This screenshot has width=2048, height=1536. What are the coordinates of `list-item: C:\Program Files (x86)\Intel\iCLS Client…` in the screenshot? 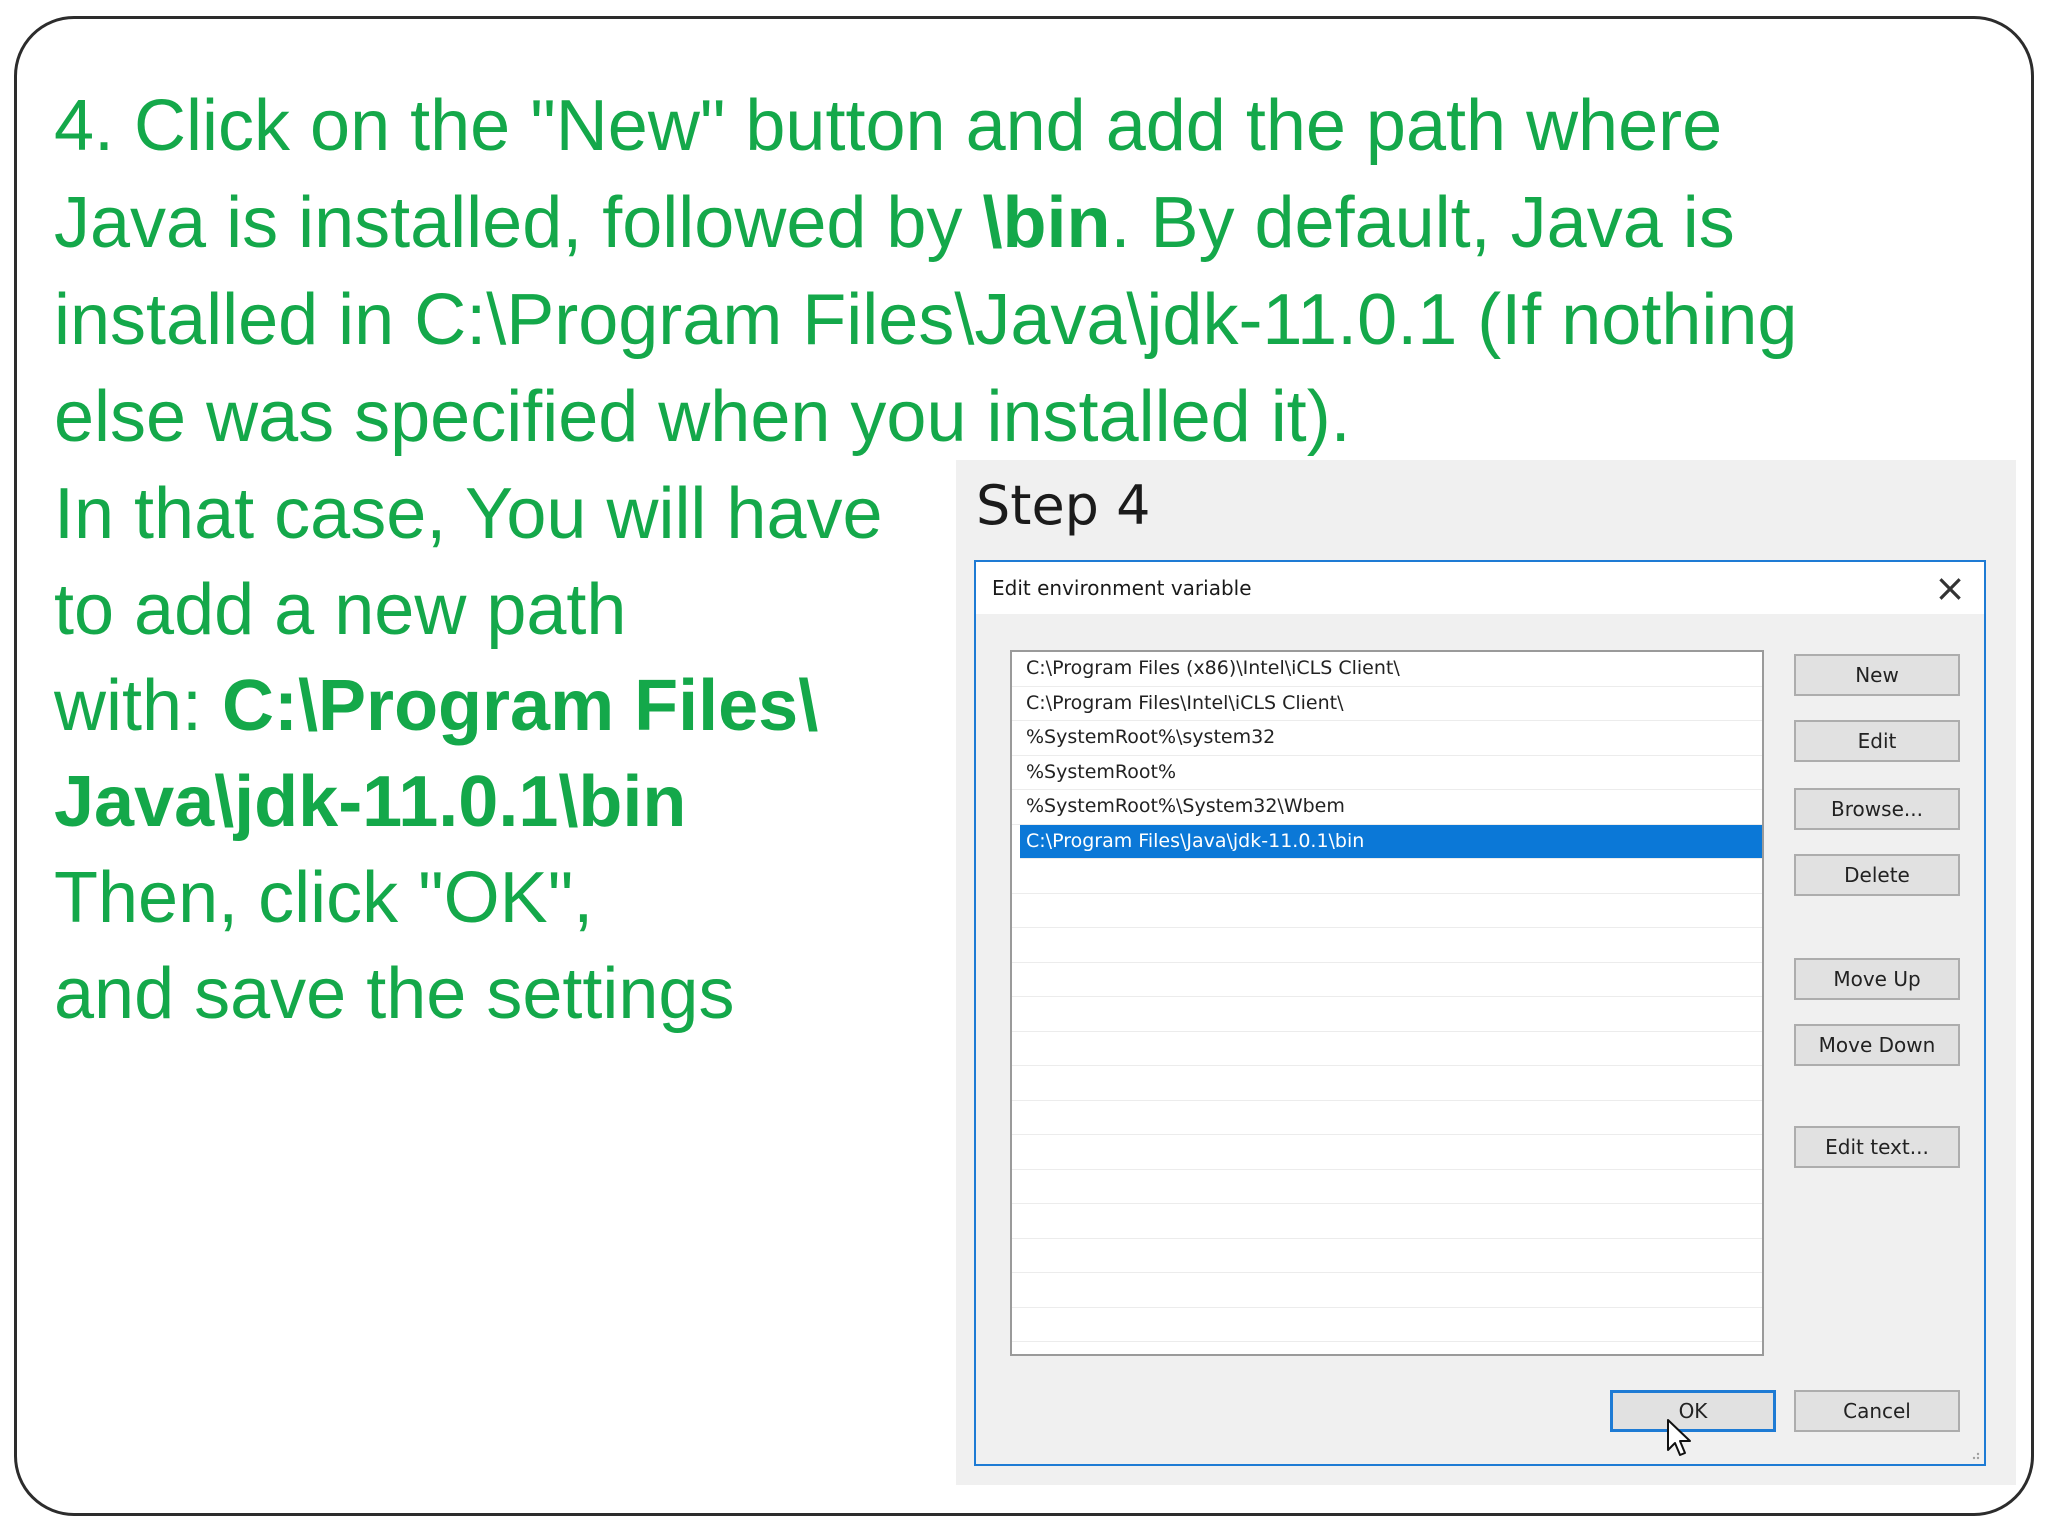 It's located at (1387, 669).